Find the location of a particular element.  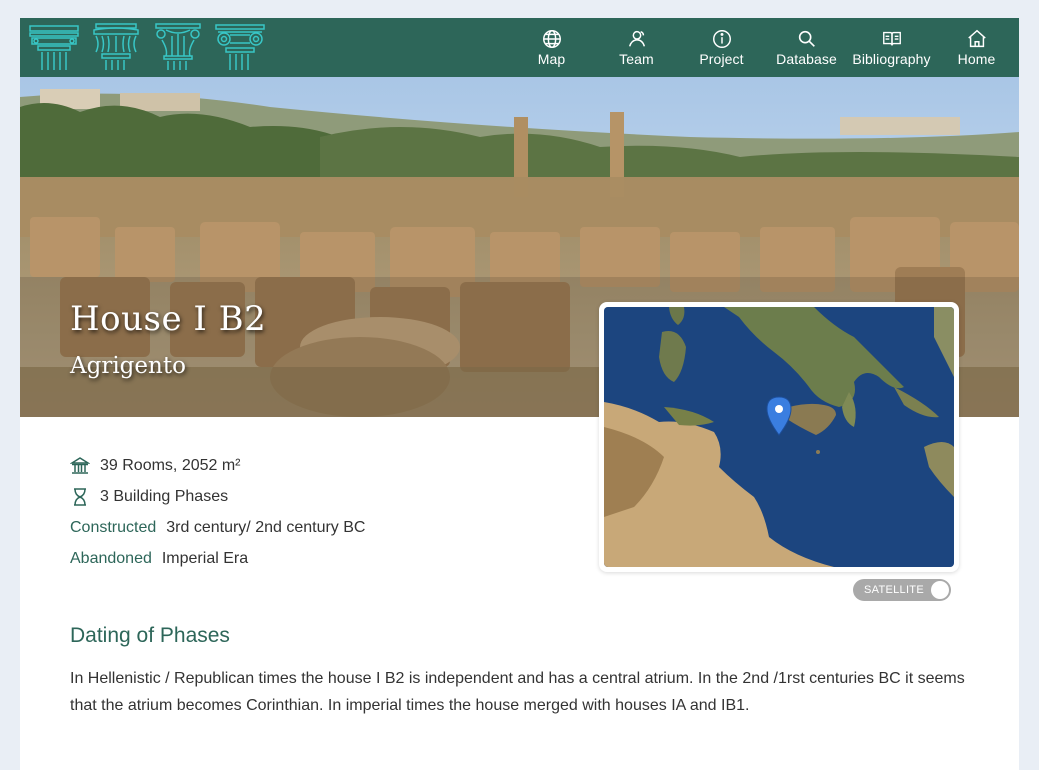

fact-abandoned-value: Imperial Era is located at coordinates (205, 558).